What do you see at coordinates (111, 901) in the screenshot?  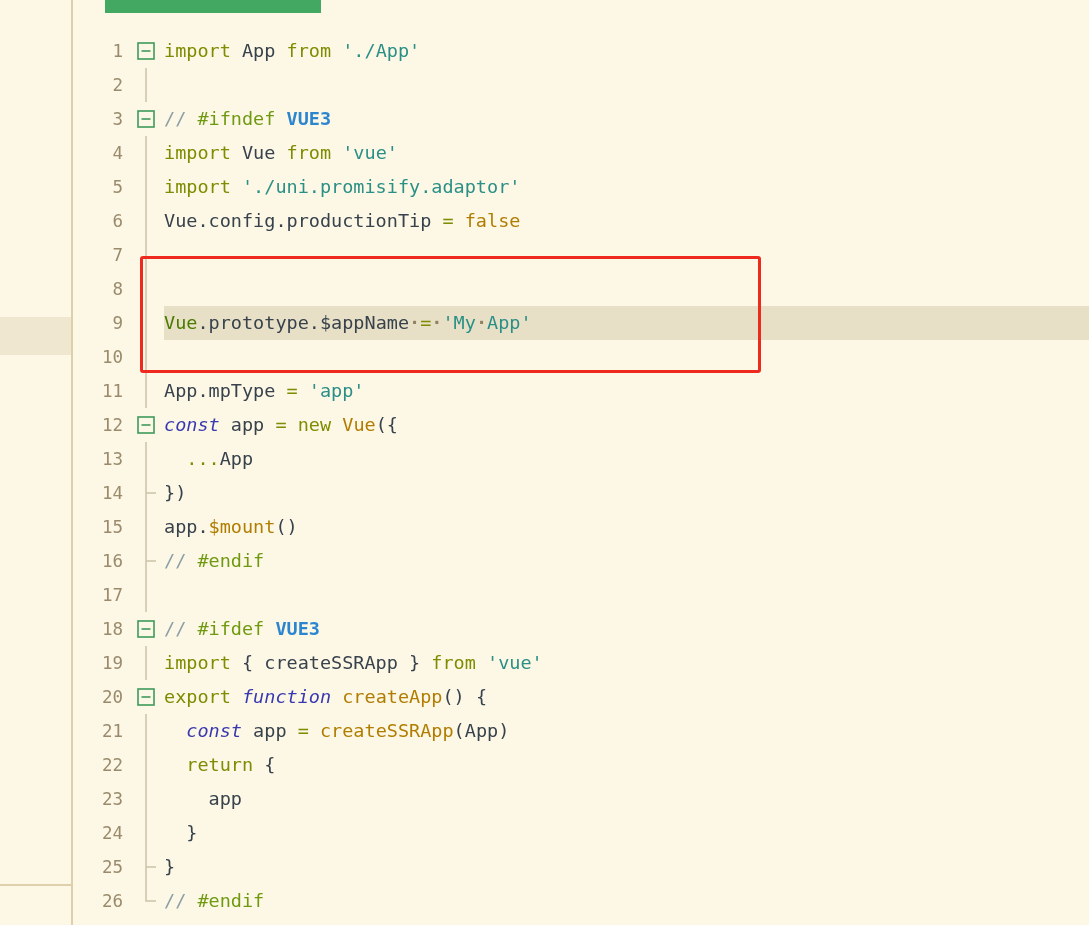 I see `line-number: 26` at bounding box center [111, 901].